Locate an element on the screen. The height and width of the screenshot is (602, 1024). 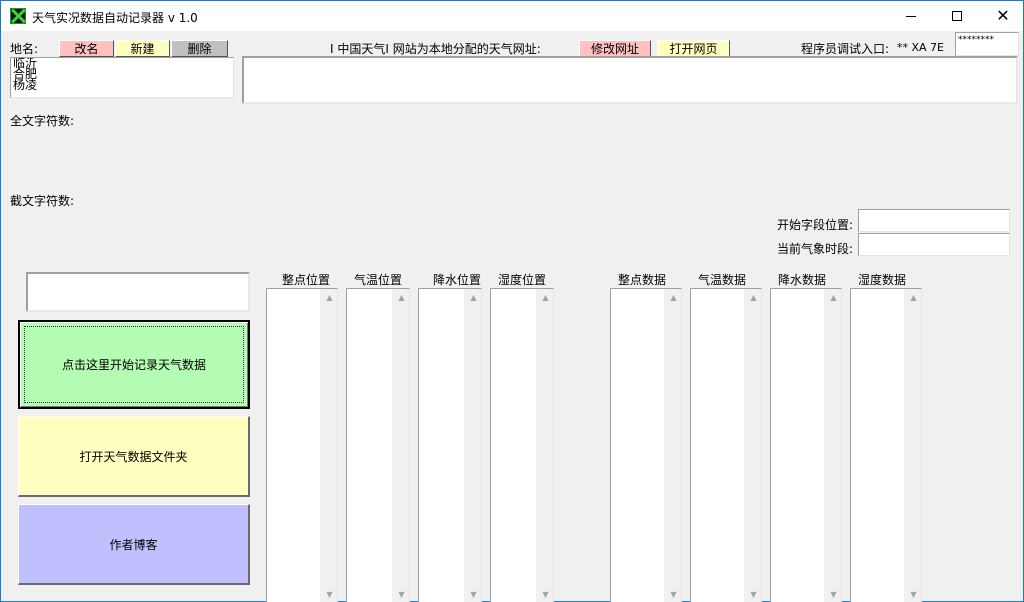
rain-pos-listbox: ▲ ▼ is located at coordinates (450, 445).